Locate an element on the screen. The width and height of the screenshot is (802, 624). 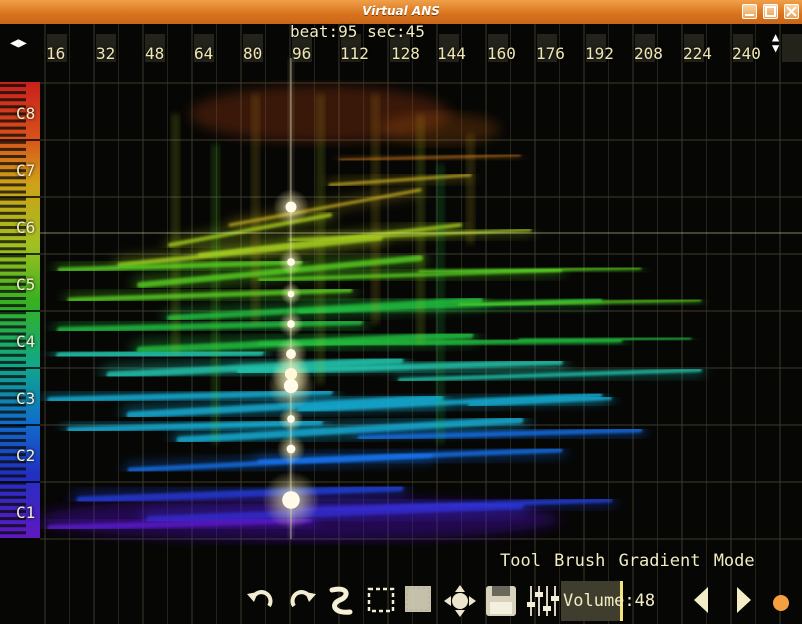
time-tick: 192 is located at coordinates (599, 53).